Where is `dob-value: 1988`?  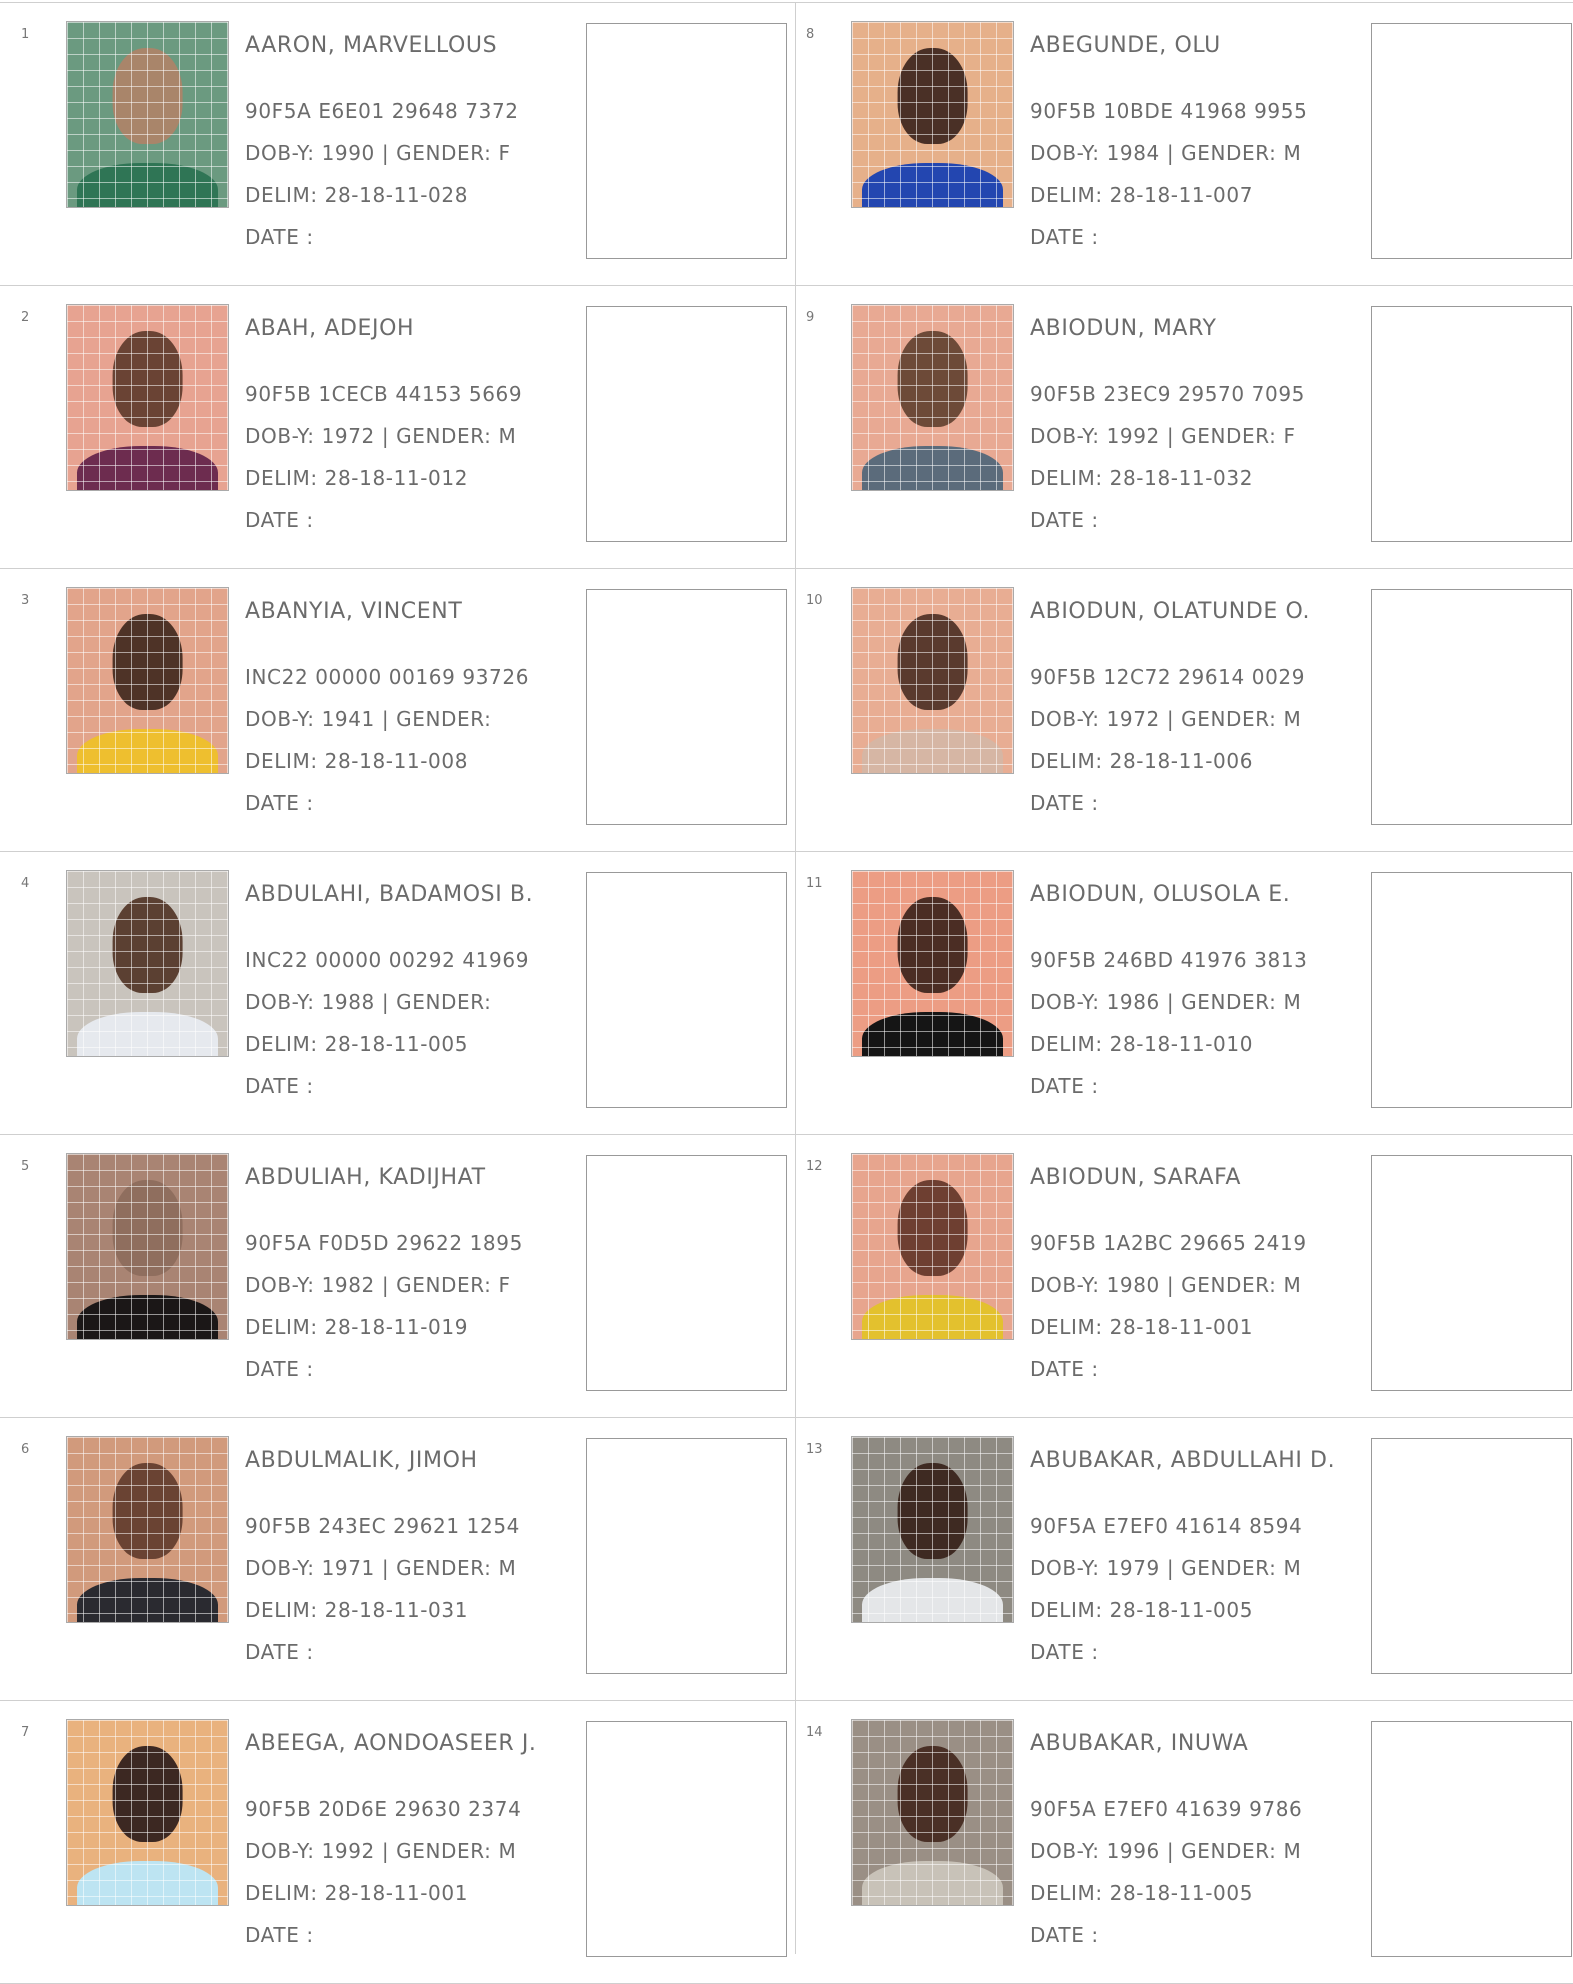 dob-value: 1988 is located at coordinates (348, 1002).